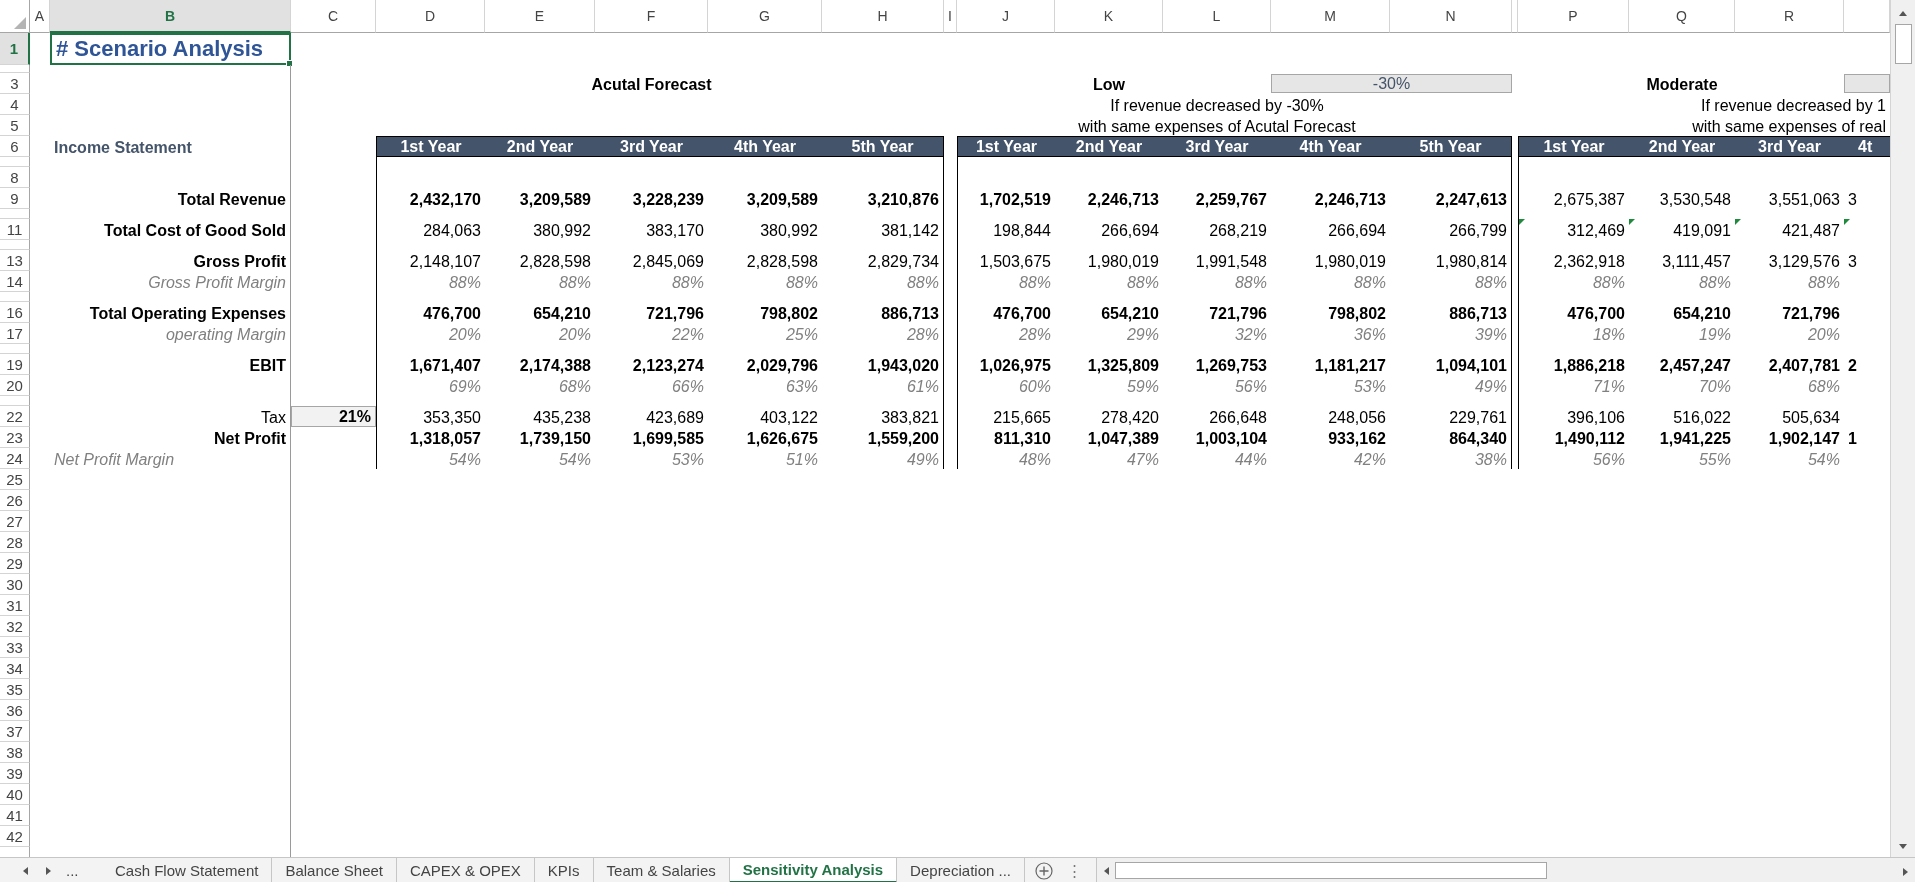 The image size is (1915, 882). What do you see at coordinates (15, 125) in the screenshot?
I see `row-header: 5` at bounding box center [15, 125].